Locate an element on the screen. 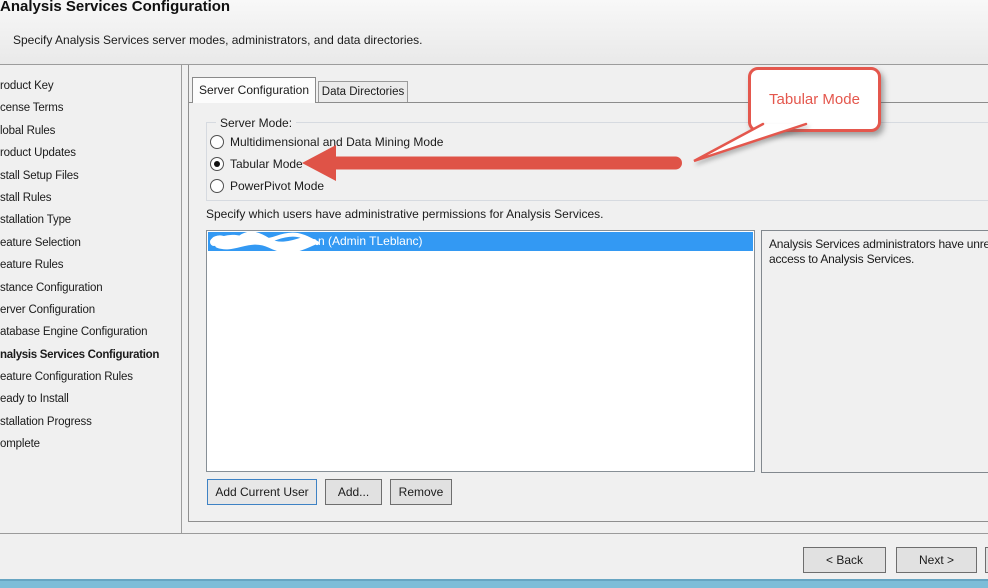 Image resolution: width=988 pixels, height=588 pixels. sidebar-item: stallation Progress is located at coordinates (46, 421).